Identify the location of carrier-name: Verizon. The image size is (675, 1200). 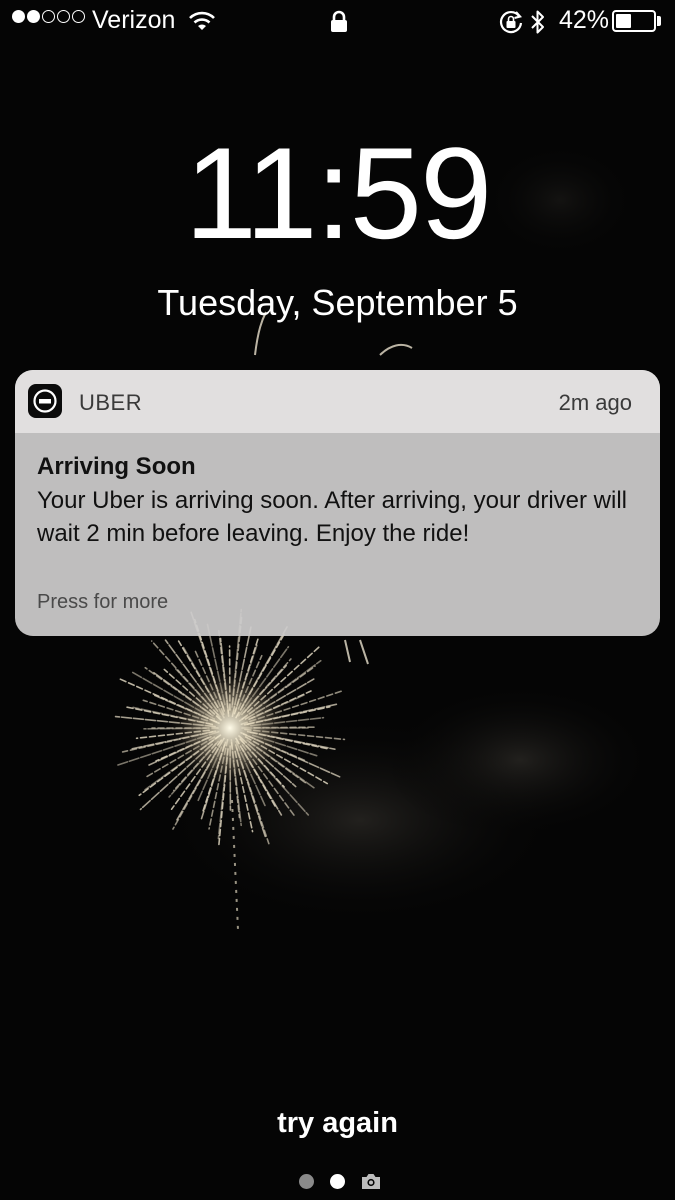
(134, 20).